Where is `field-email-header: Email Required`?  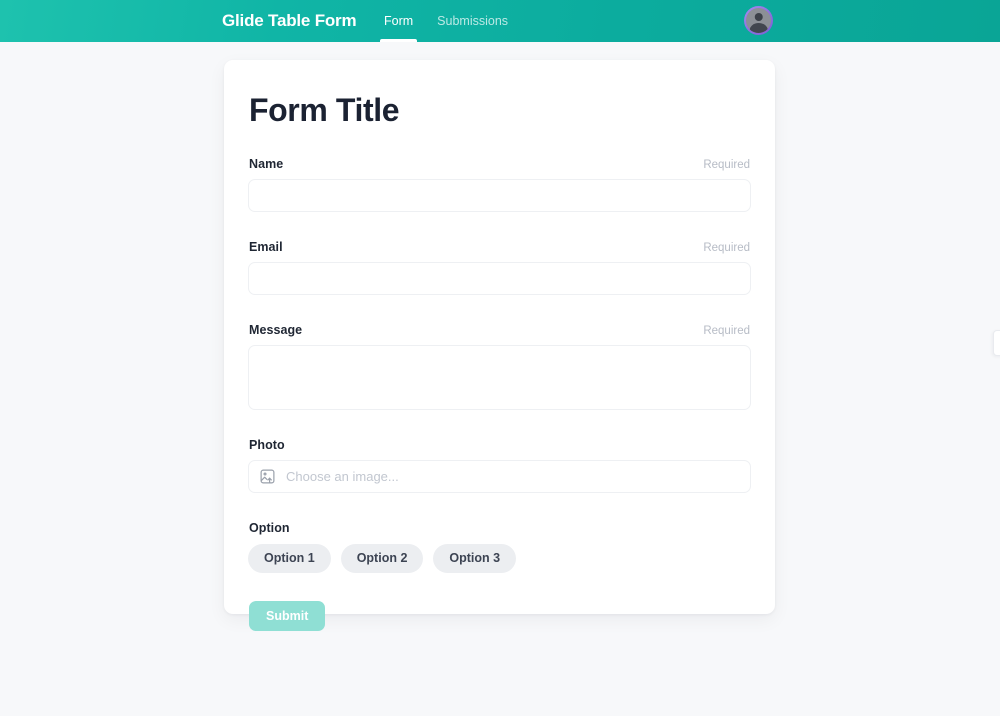
field-email-header: Email Required is located at coordinates (499, 251).